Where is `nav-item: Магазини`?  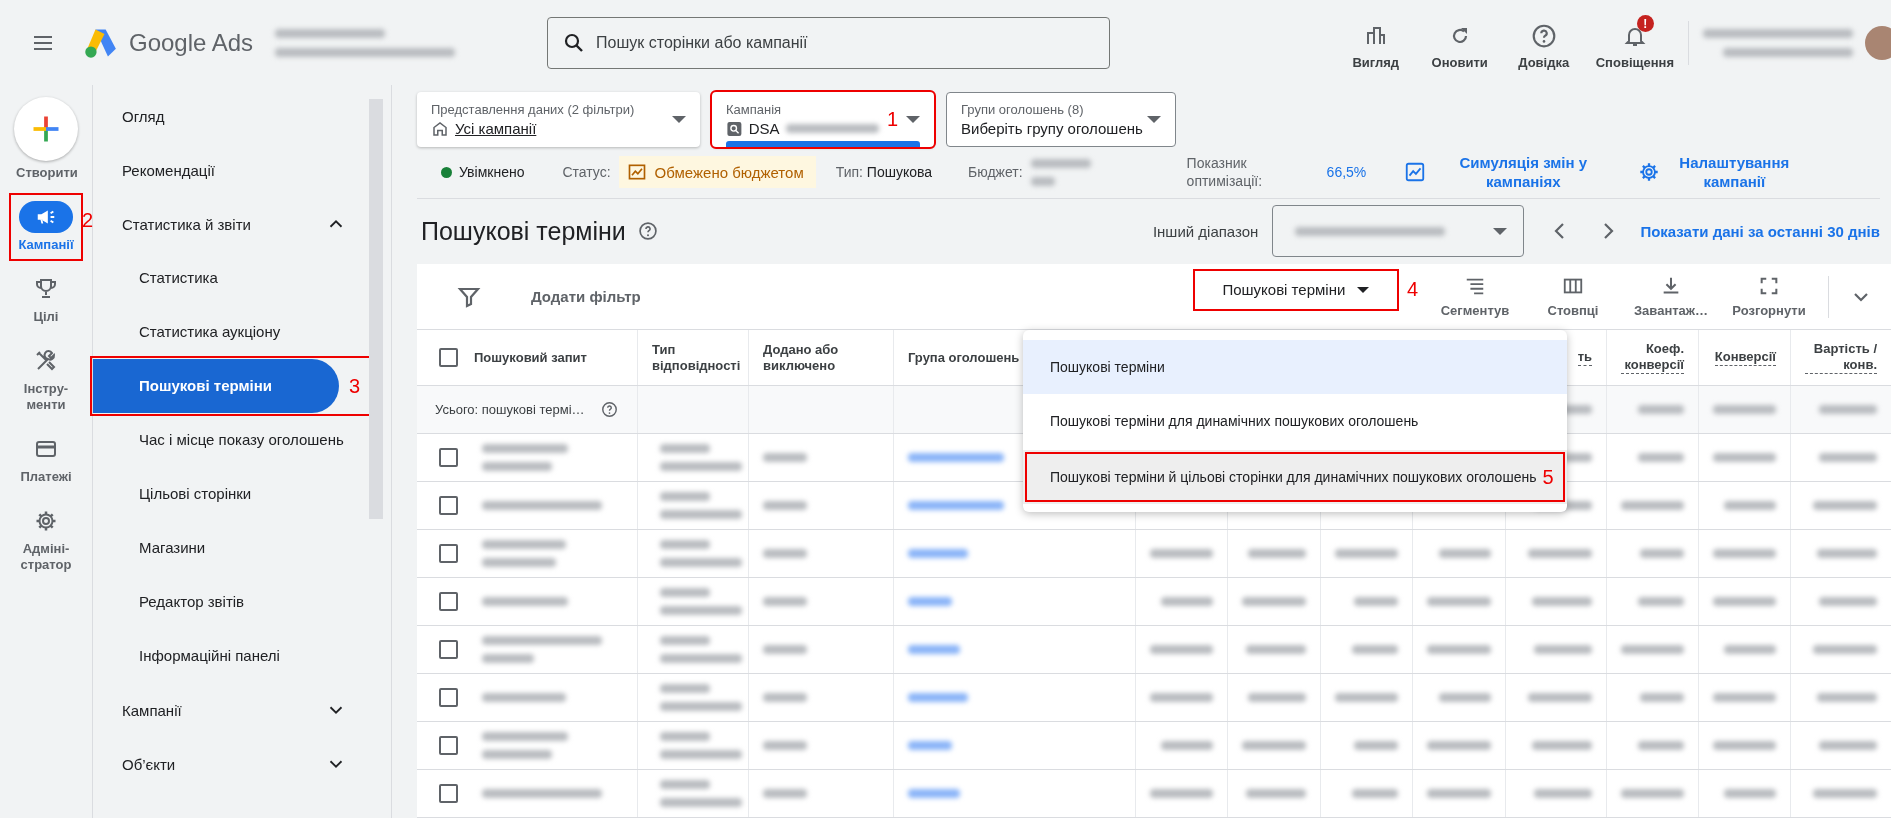
nav-item: Магазини is located at coordinates (231, 548).